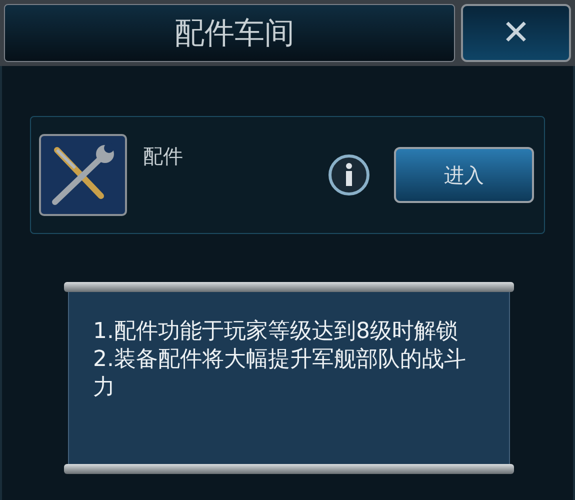 This screenshot has height=500, width=575. I want to click on info-icon, so click(349, 175).